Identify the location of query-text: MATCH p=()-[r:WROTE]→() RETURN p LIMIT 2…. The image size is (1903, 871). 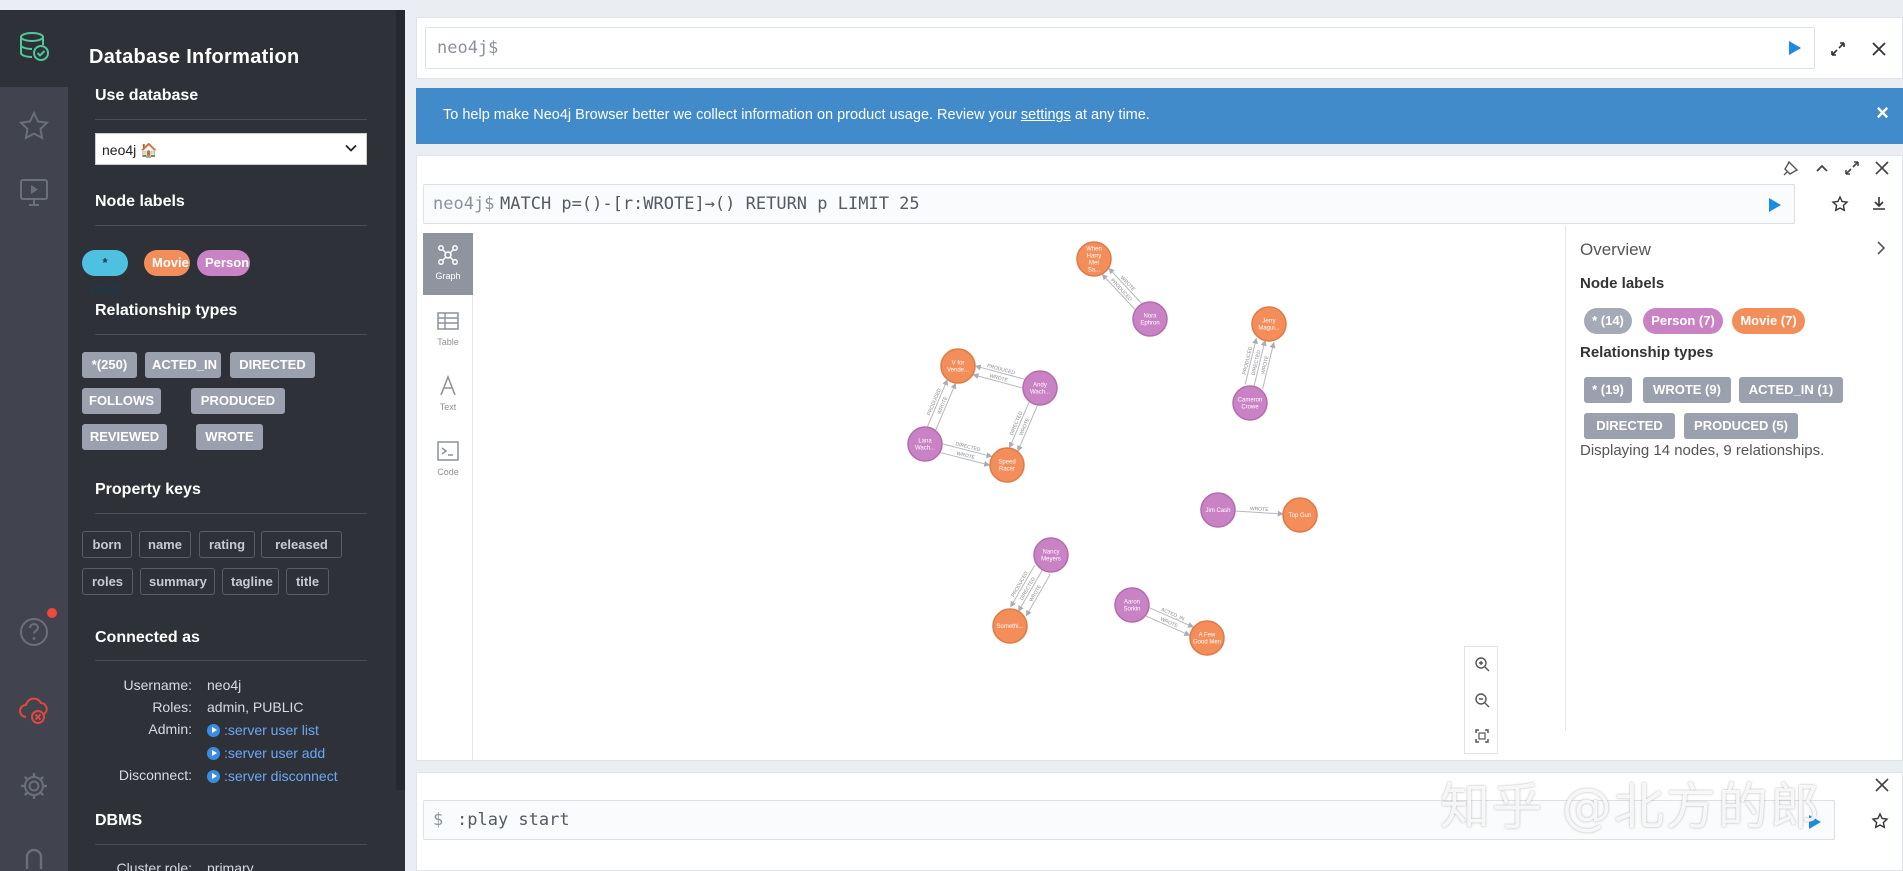
(710, 204).